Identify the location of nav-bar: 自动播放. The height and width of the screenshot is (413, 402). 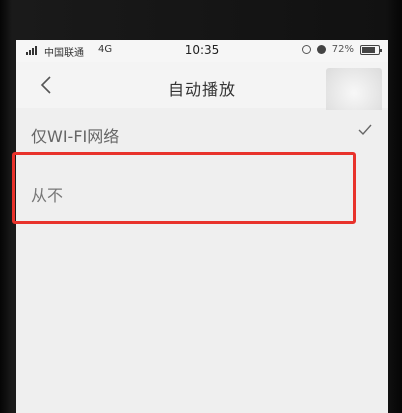
(202, 90).